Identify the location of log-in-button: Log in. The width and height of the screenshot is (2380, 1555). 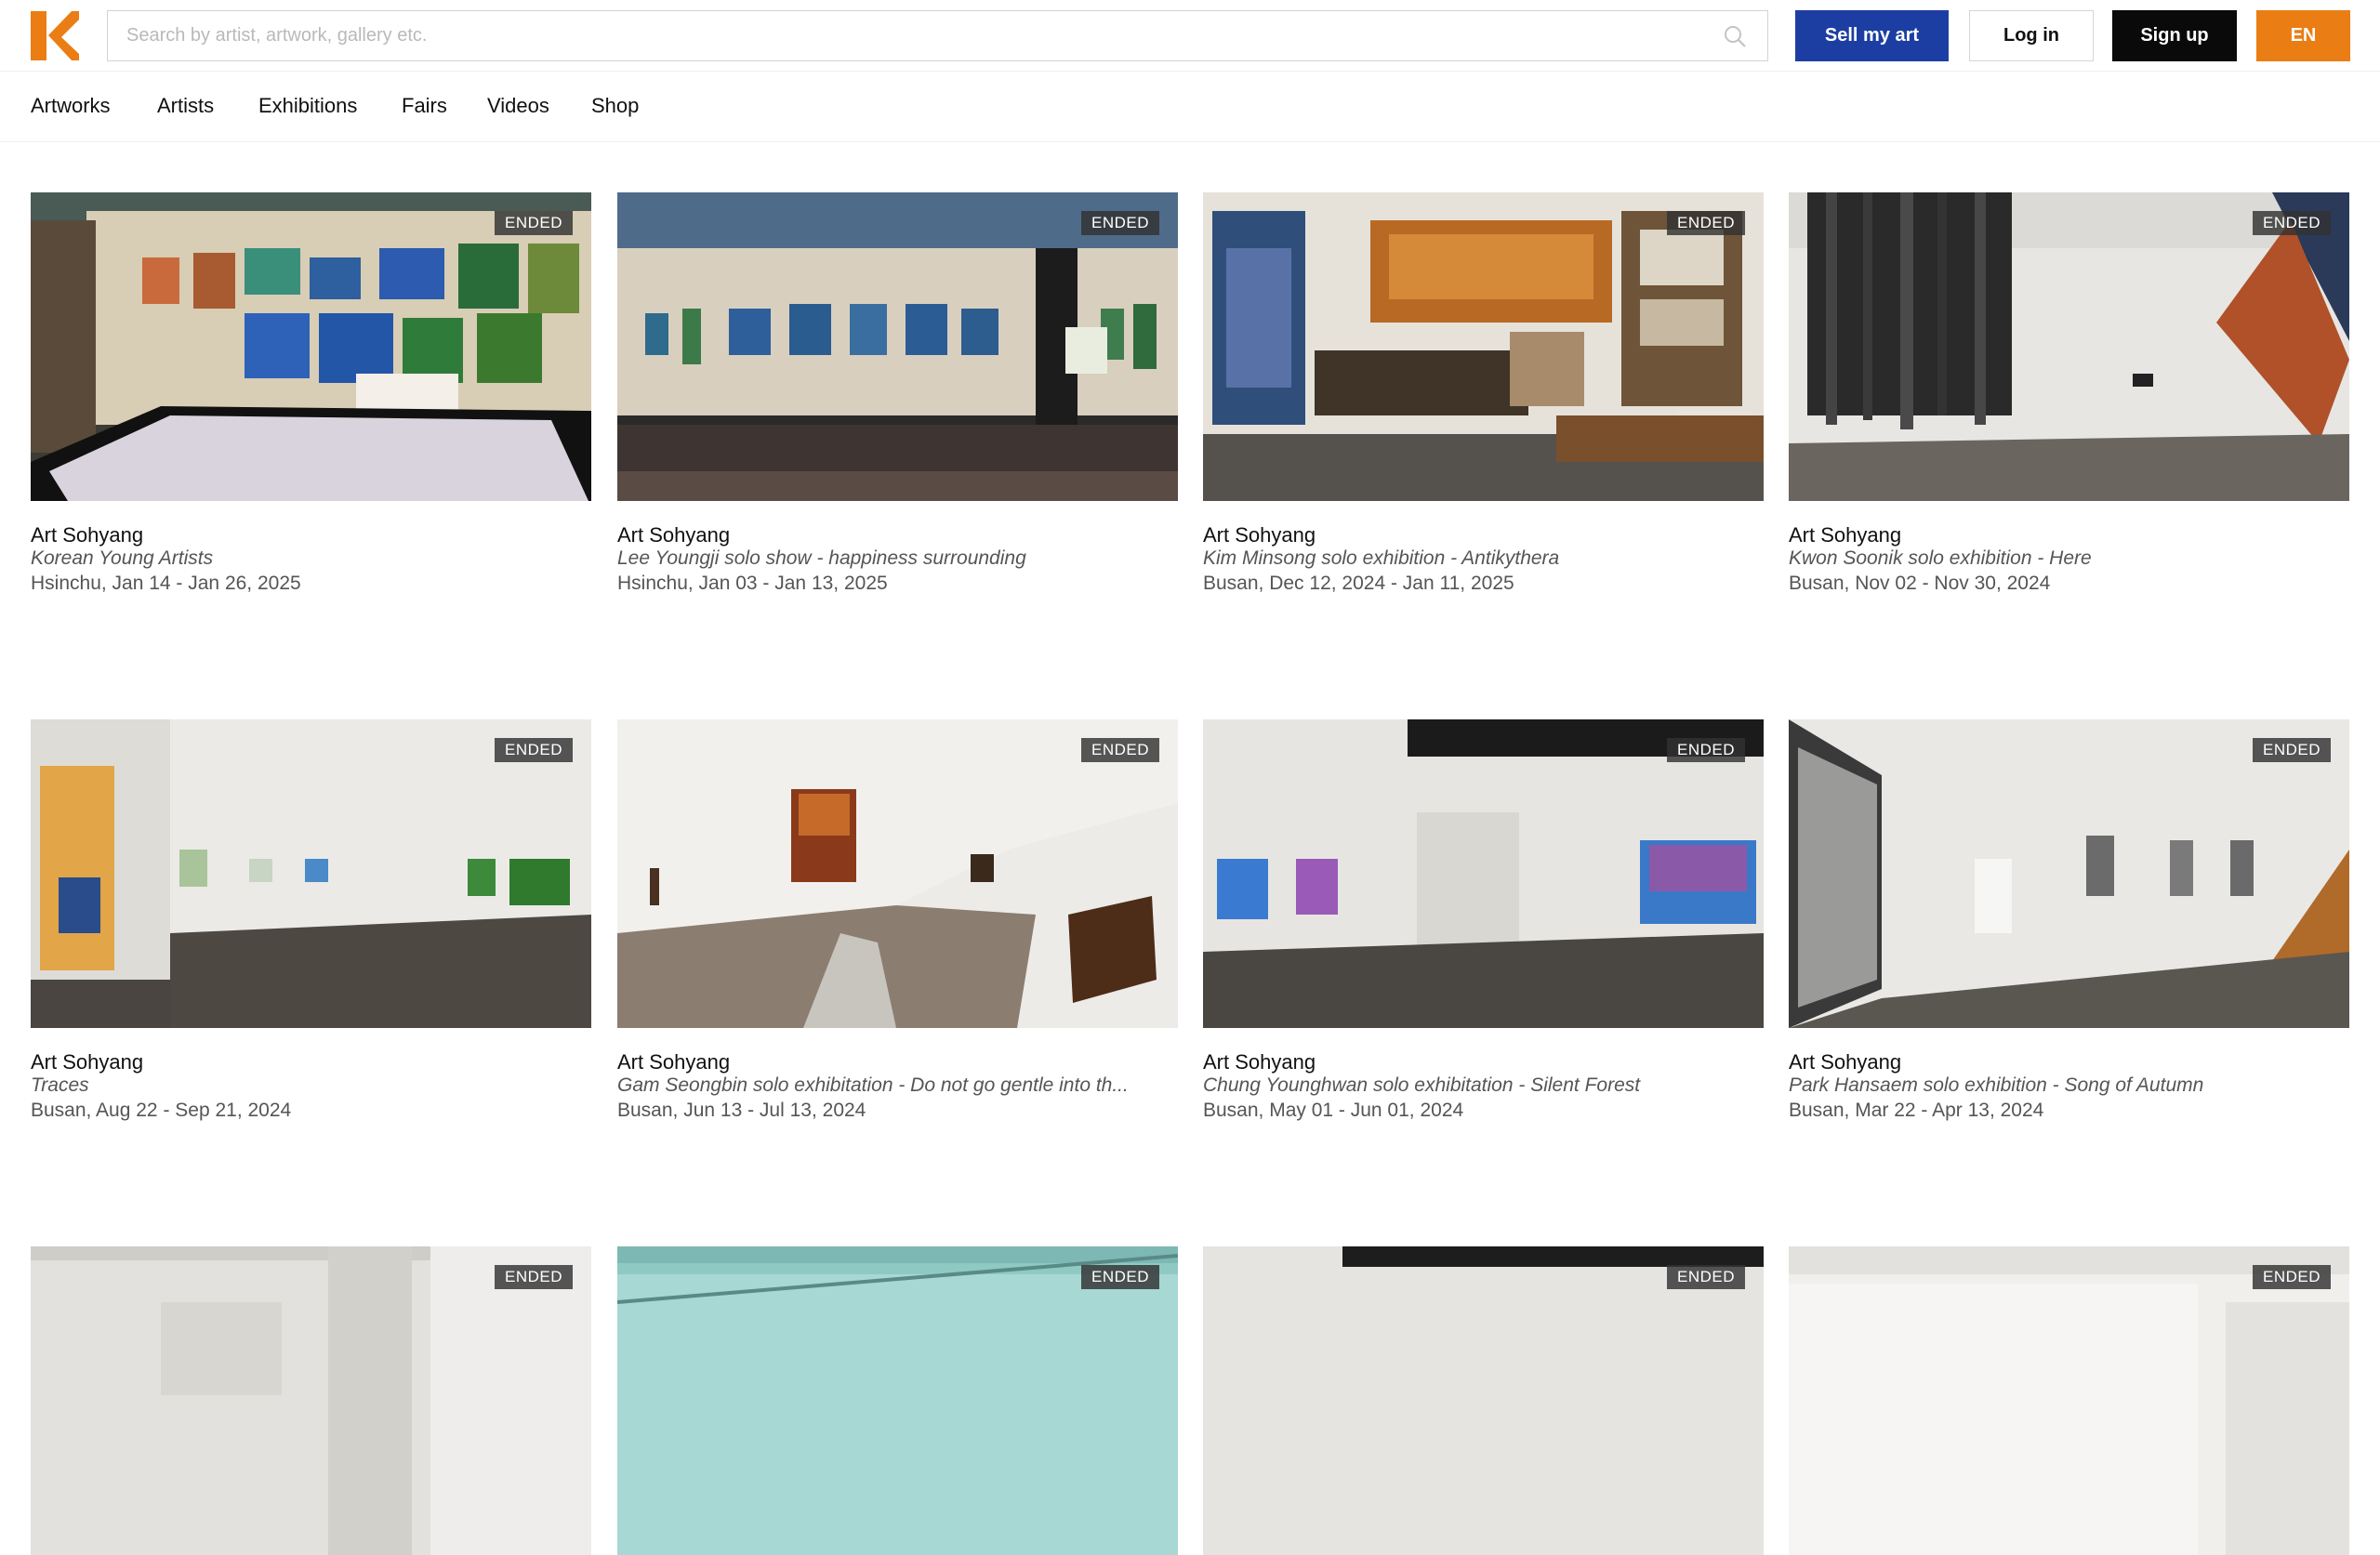
(2031, 35).